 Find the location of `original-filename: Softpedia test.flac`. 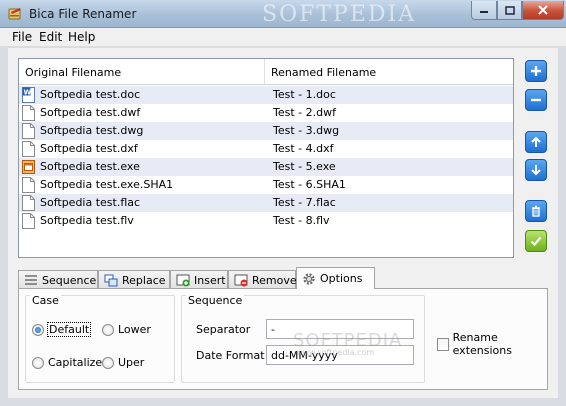

original-filename: Softpedia test.flac is located at coordinates (90, 202).